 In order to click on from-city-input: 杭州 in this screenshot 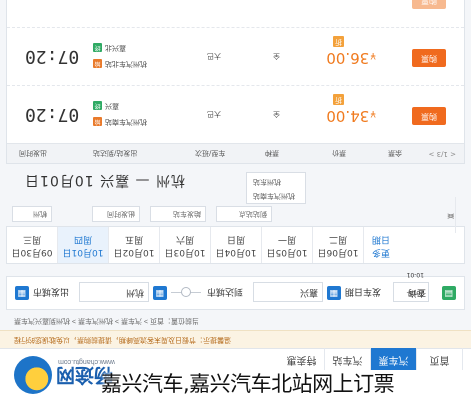, I will do `click(114, 292)`.